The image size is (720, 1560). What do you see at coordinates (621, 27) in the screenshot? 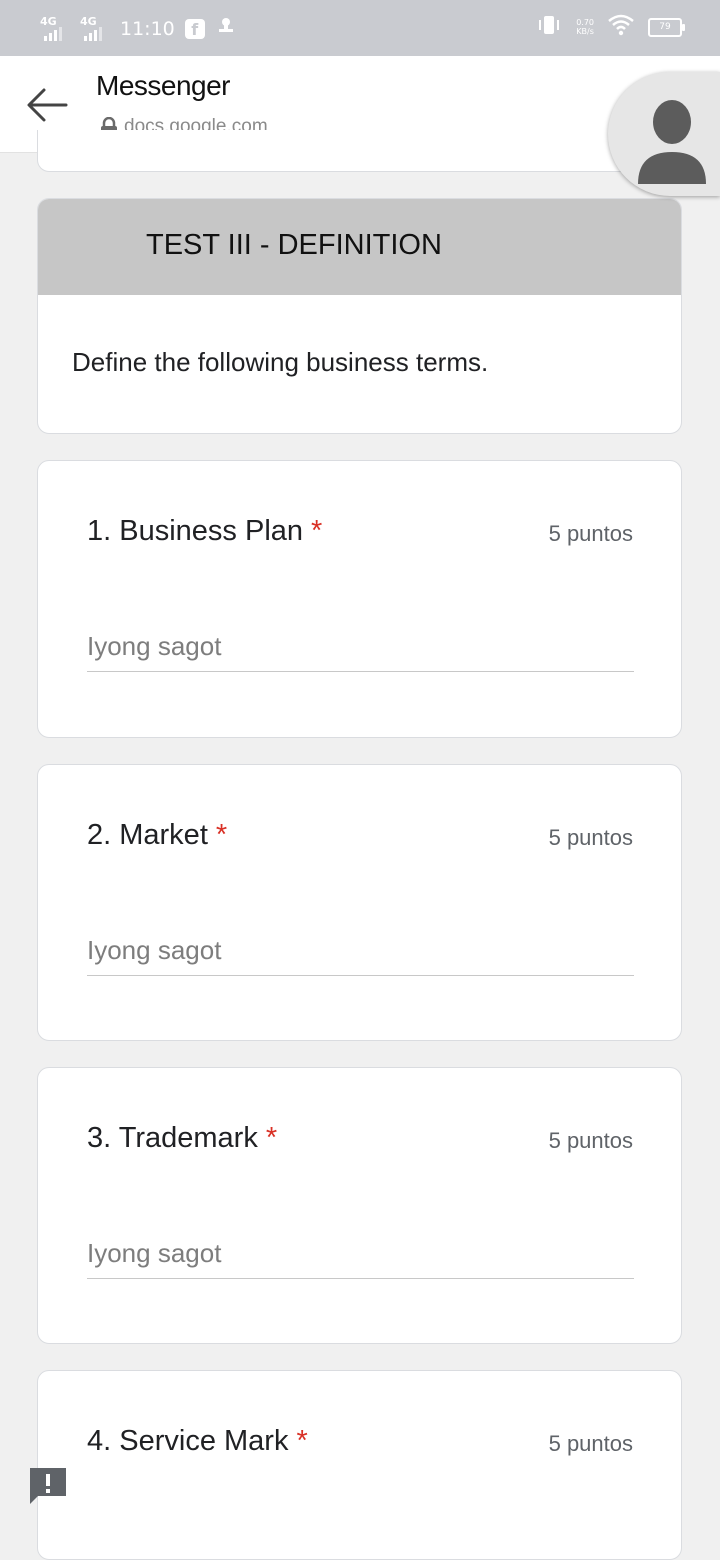
I see `wifi-icon` at bounding box center [621, 27].